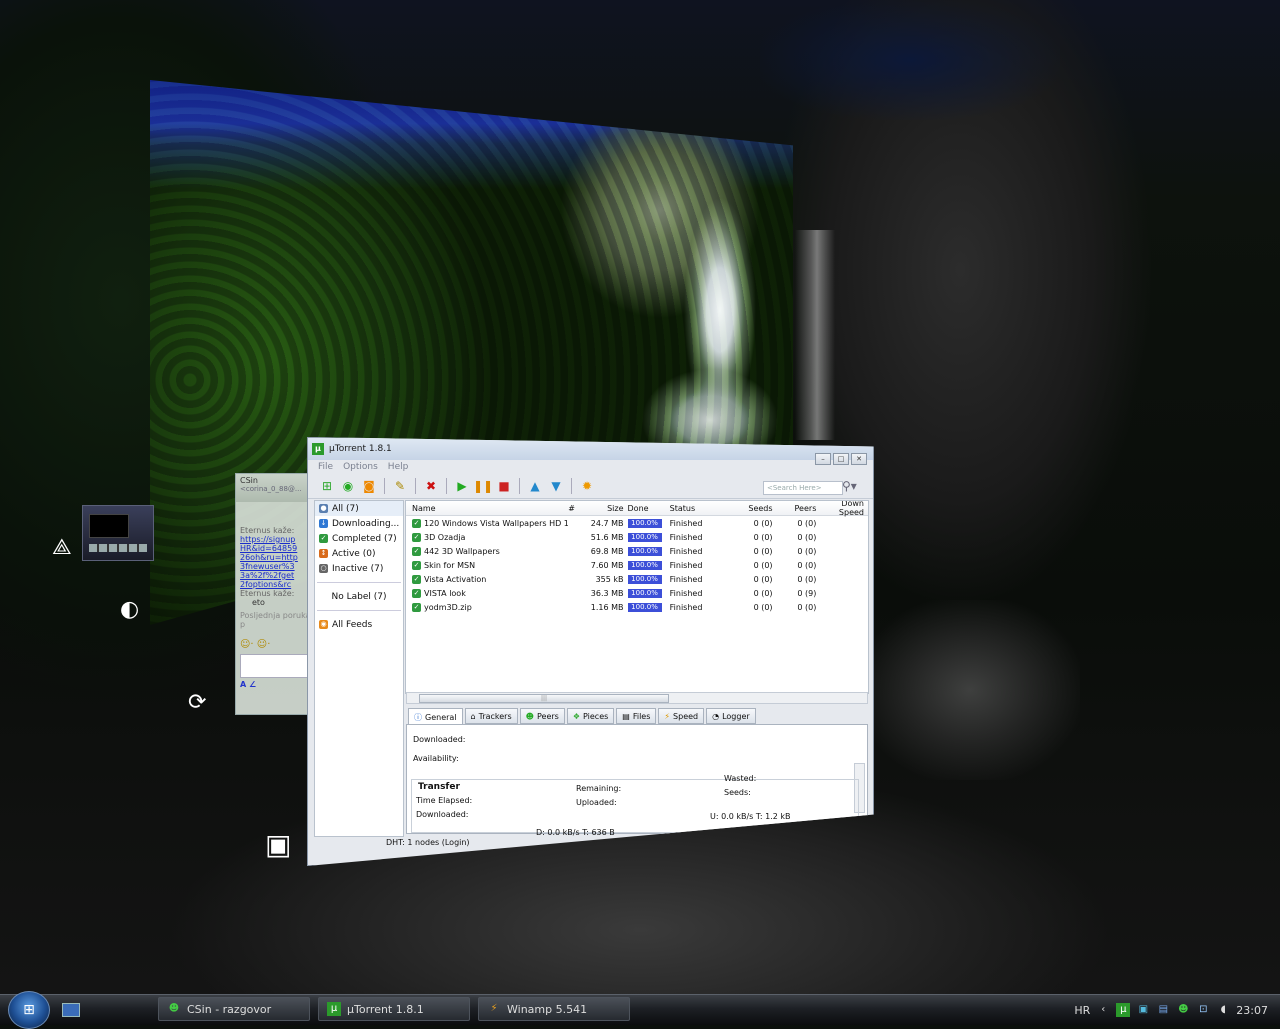 This screenshot has height=1029, width=1280. Describe the element at coordinates (462, 551) in the screenshot. I see `torrent-name: 442 3D Wallpapers` at that location.